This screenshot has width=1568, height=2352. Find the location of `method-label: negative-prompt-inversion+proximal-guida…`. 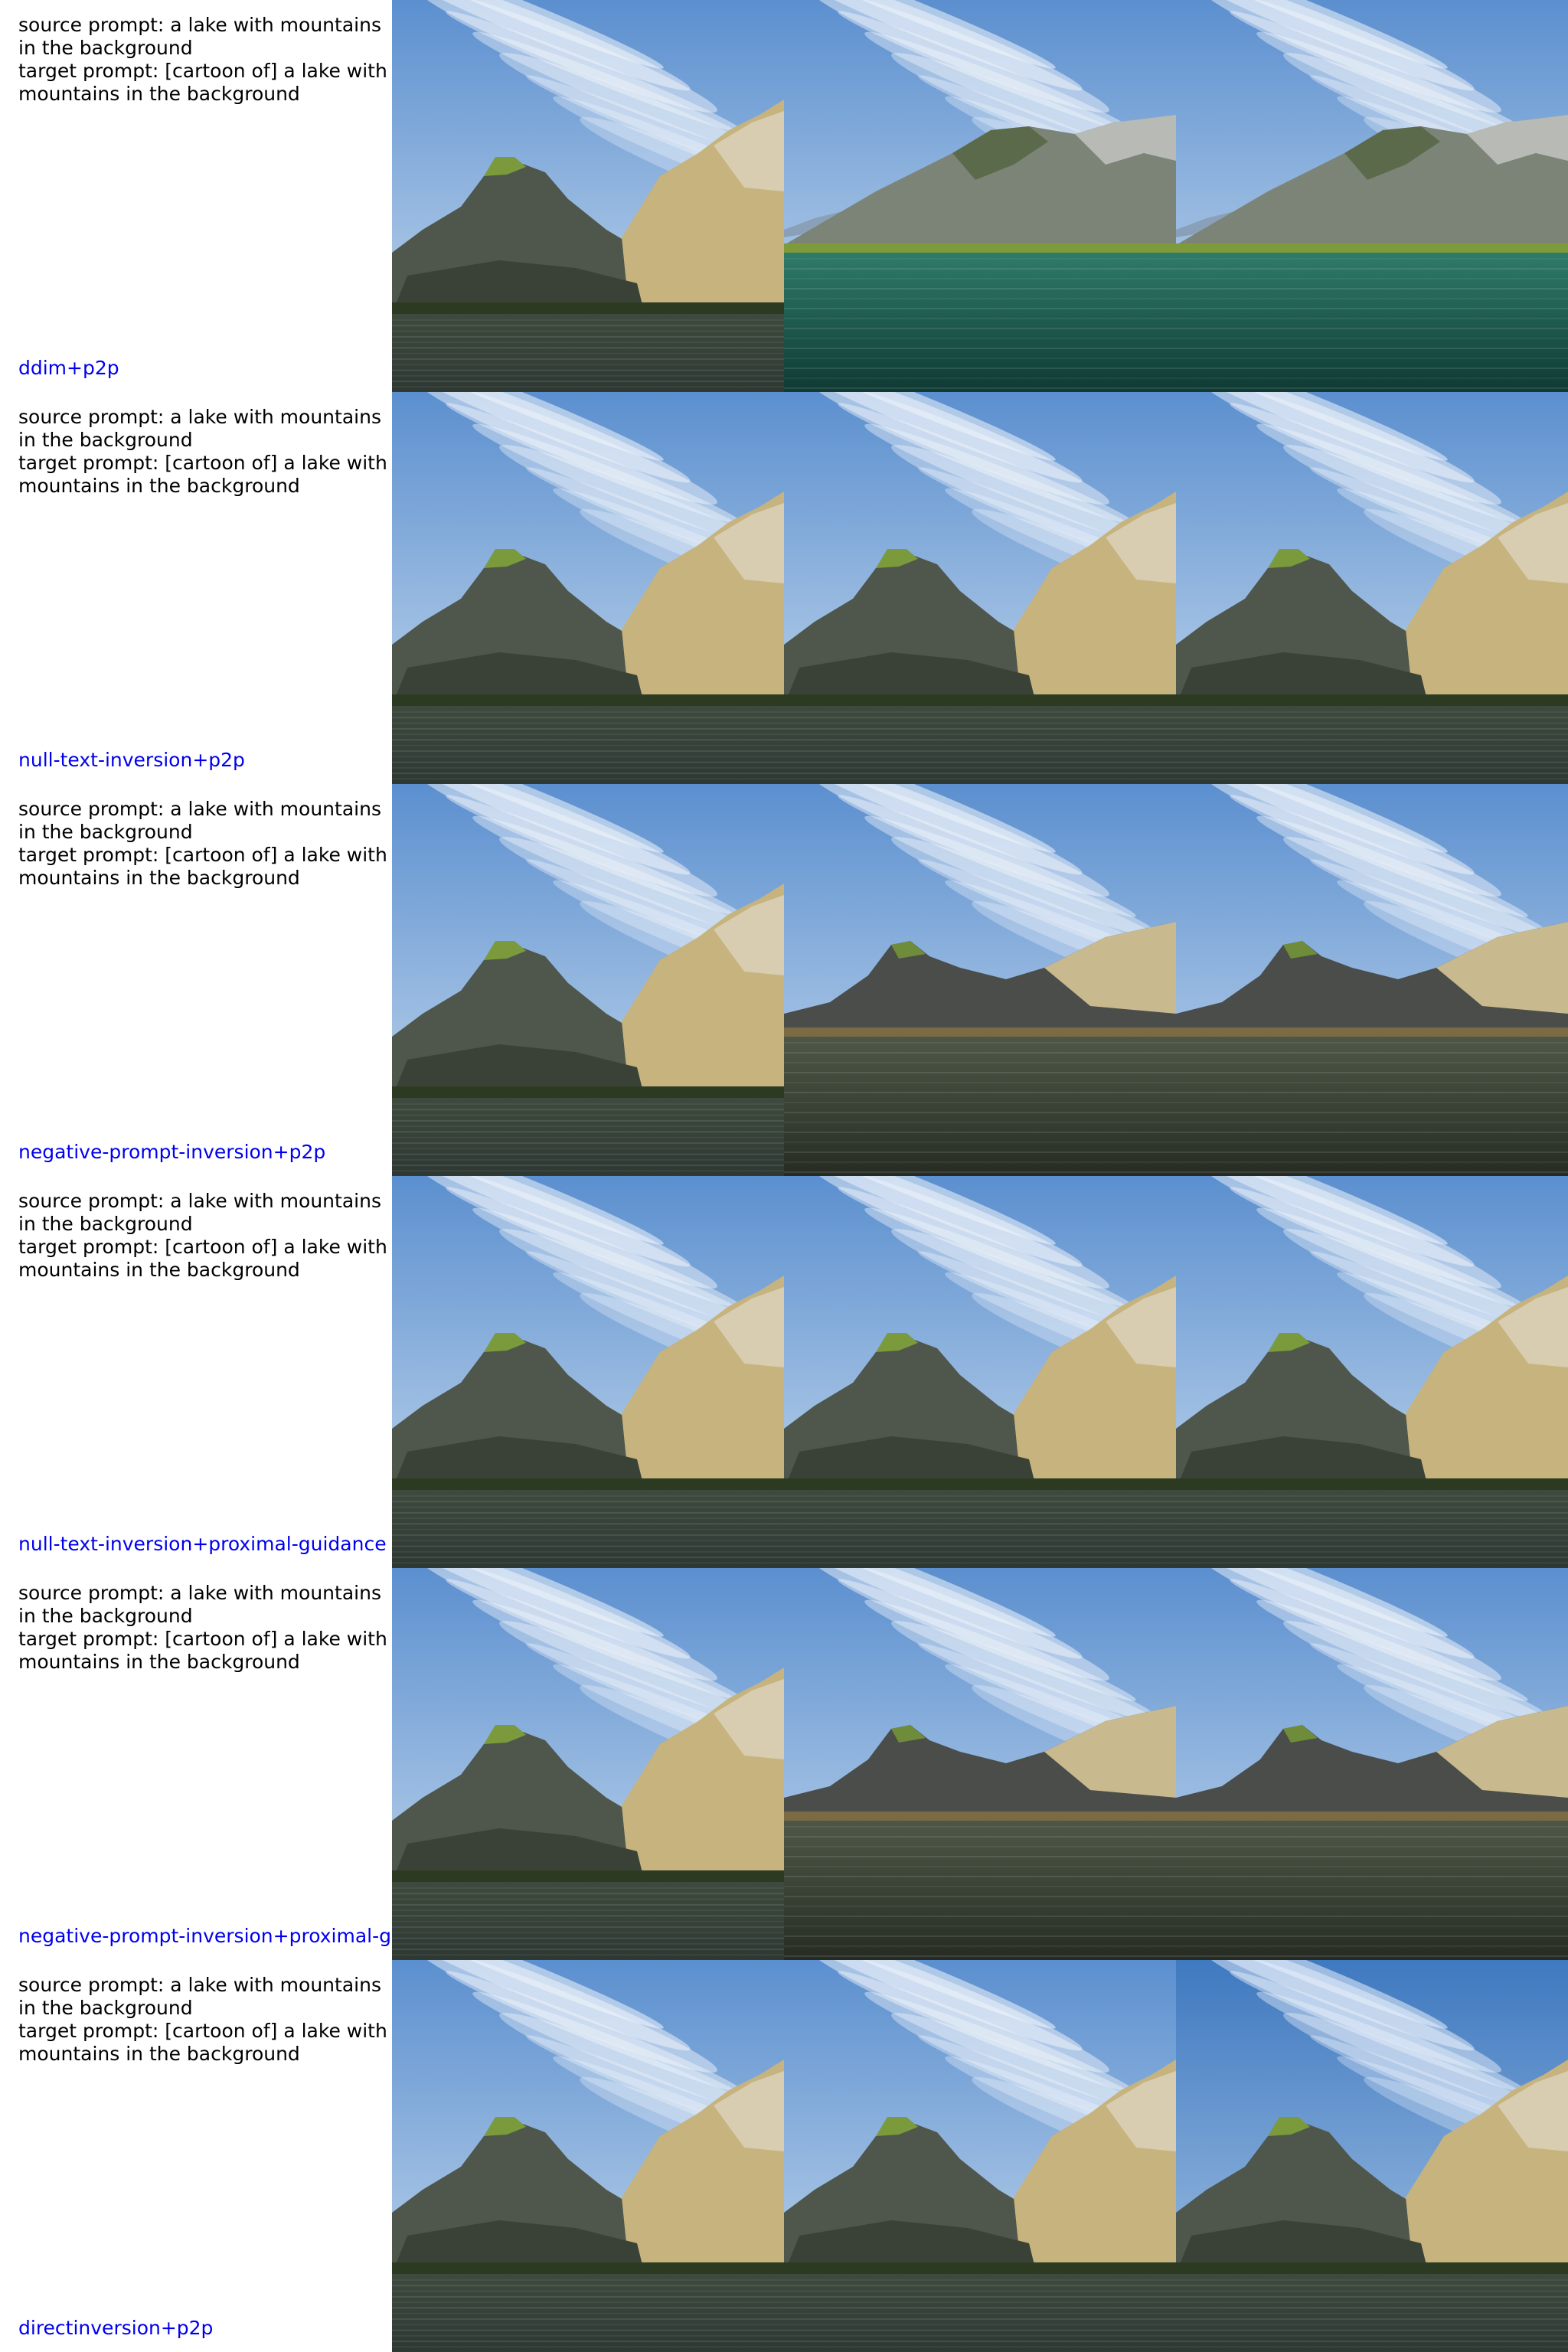

method-label: negative-prompt-inversion+proximal-guida… is located at coordinates (205, 1936).